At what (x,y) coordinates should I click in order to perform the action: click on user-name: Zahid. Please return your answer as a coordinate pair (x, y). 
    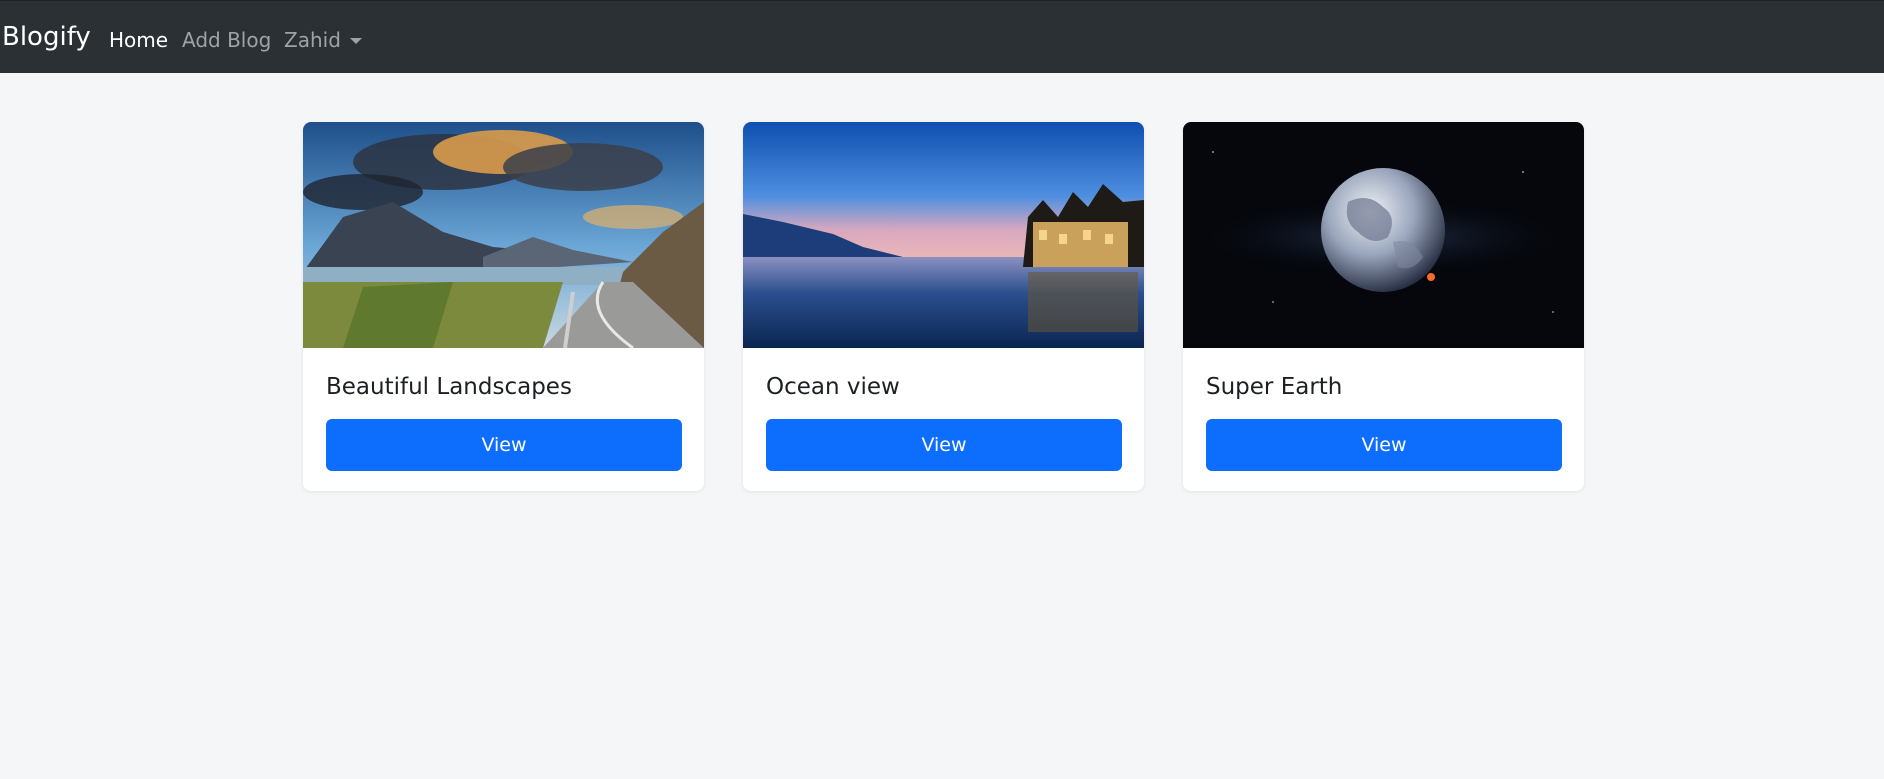
    Looking at the image, I should click on (312, 40).